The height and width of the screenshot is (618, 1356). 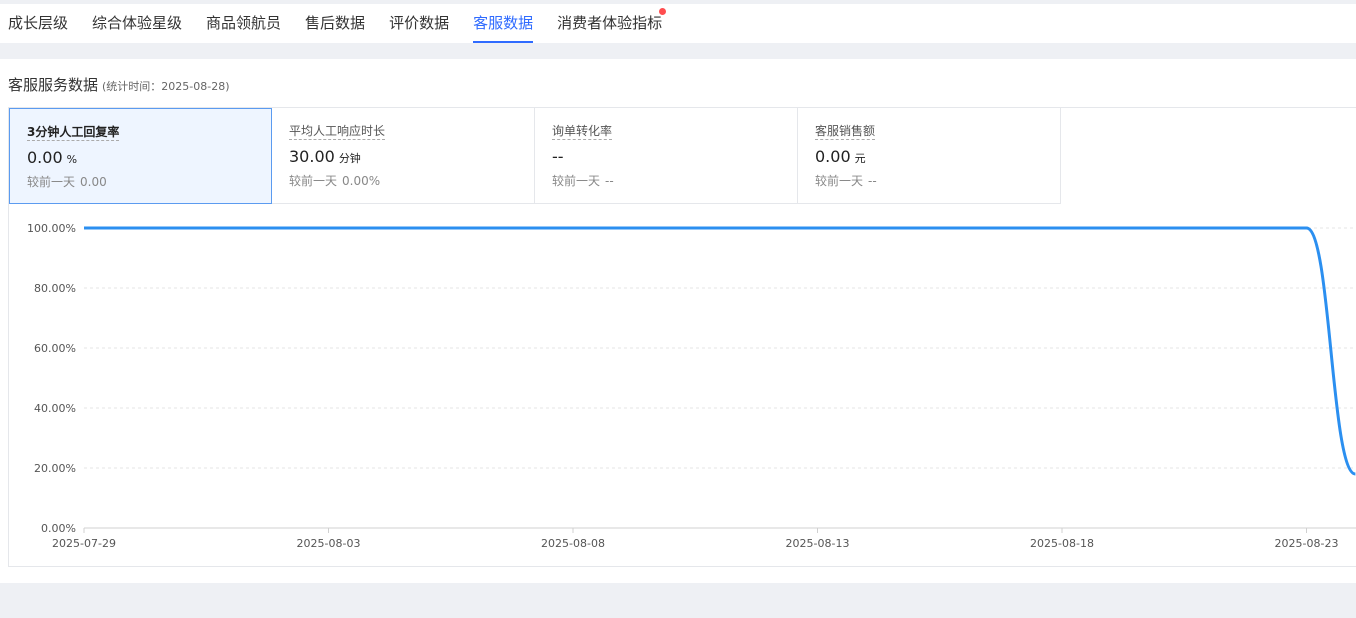 I want to click on tab-label: 客服数据, so click(x=503, y=23).